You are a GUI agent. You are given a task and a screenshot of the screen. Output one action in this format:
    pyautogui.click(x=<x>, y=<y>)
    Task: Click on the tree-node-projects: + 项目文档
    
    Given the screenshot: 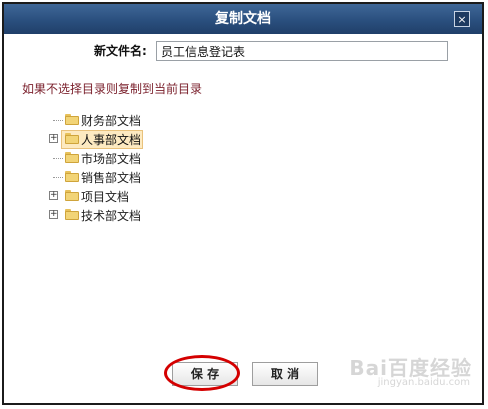 What is the action you would take?
    pyautogui.click(x=172, y=196)
    